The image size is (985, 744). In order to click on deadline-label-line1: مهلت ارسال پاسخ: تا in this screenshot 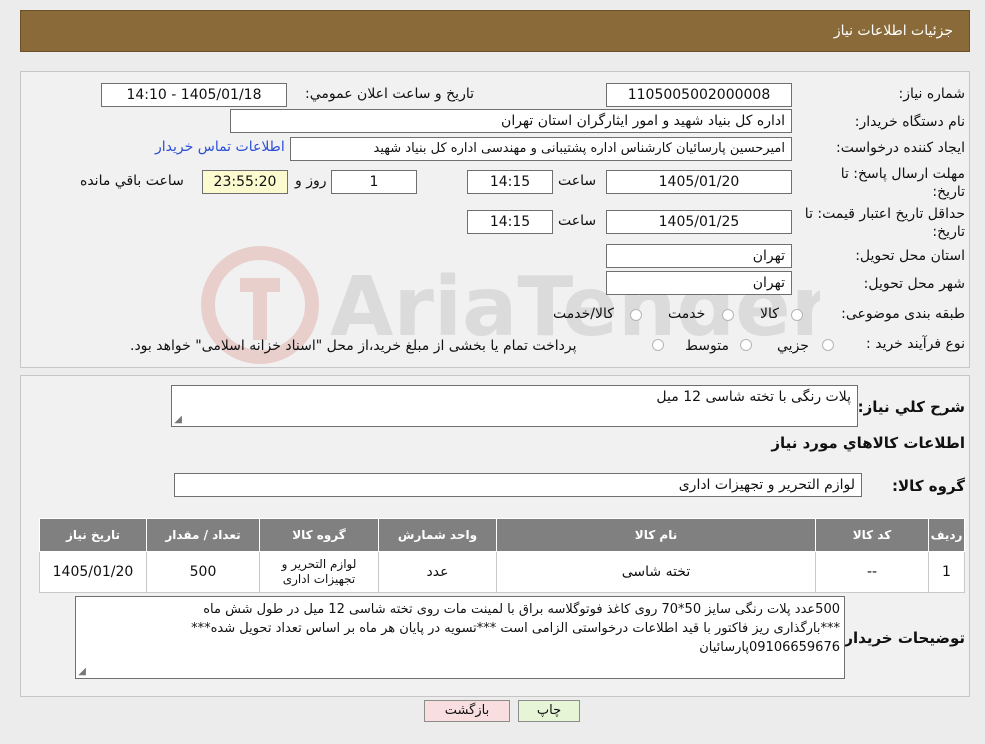, I will do `click(902, 174)`.